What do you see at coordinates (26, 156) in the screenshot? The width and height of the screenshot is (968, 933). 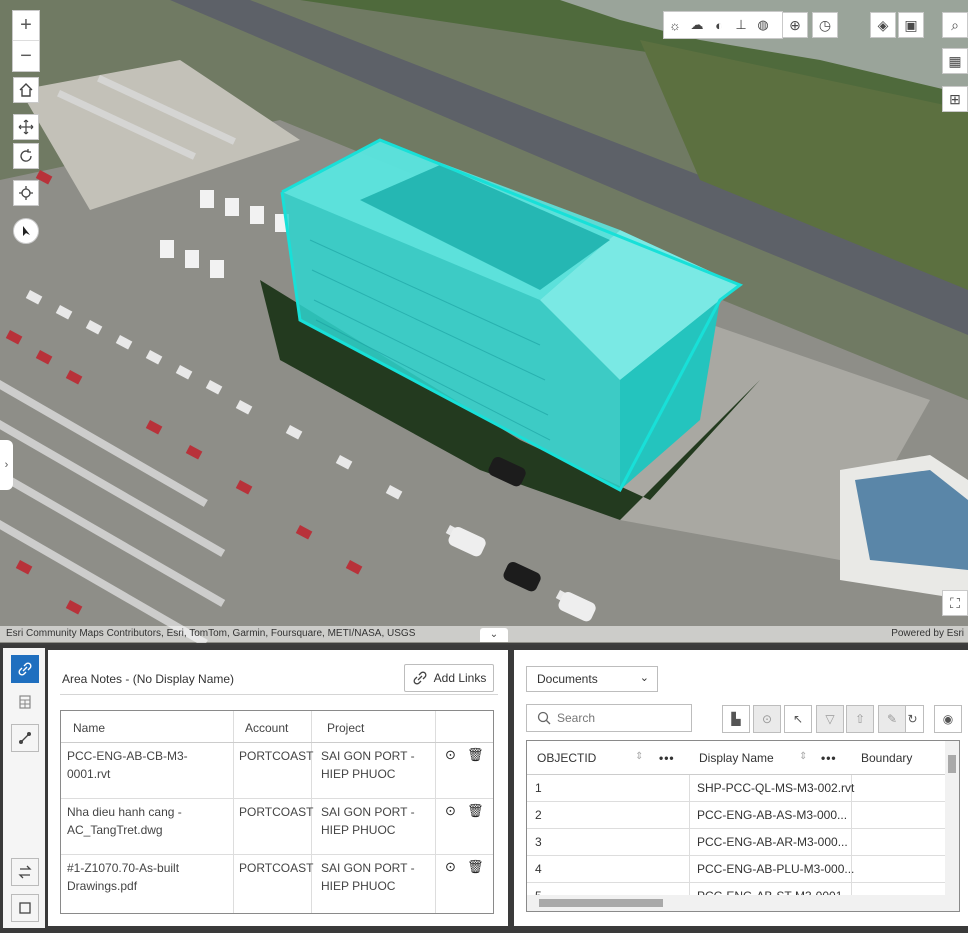 I see `rotate-button` at bounding box center [26, 156].